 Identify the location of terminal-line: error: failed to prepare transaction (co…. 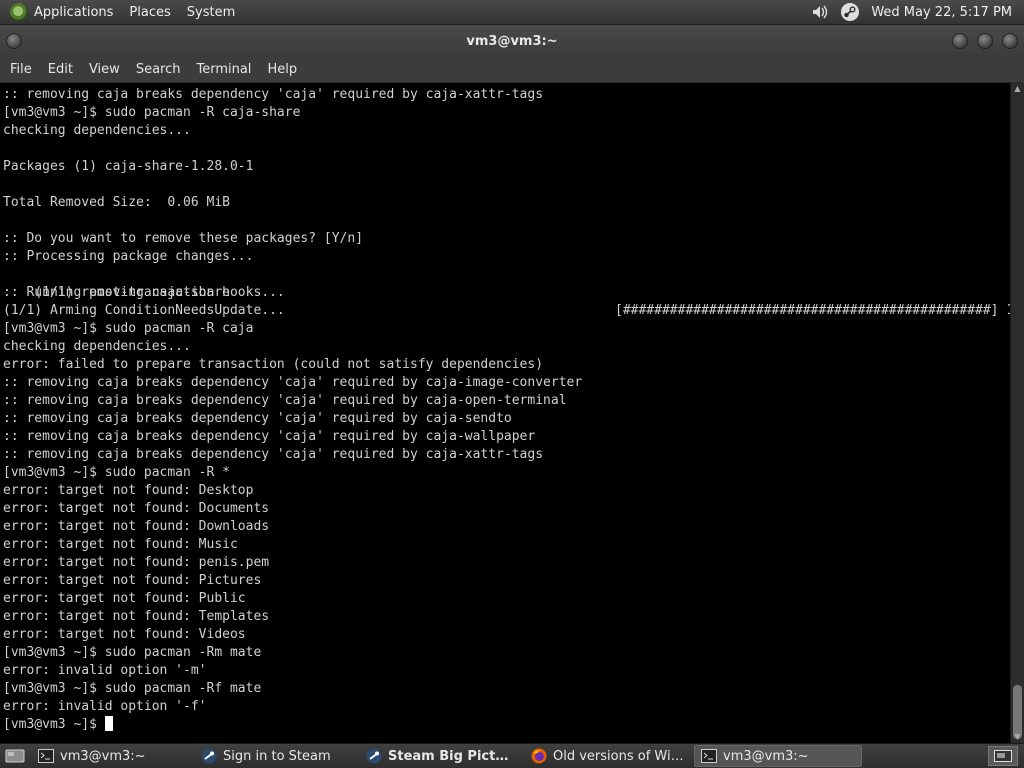
(273, 364).